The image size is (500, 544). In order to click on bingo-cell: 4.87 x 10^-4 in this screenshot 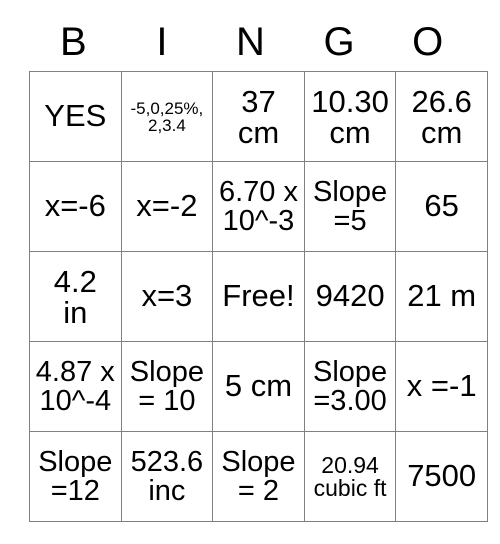, I will do `click(75, 386)`.